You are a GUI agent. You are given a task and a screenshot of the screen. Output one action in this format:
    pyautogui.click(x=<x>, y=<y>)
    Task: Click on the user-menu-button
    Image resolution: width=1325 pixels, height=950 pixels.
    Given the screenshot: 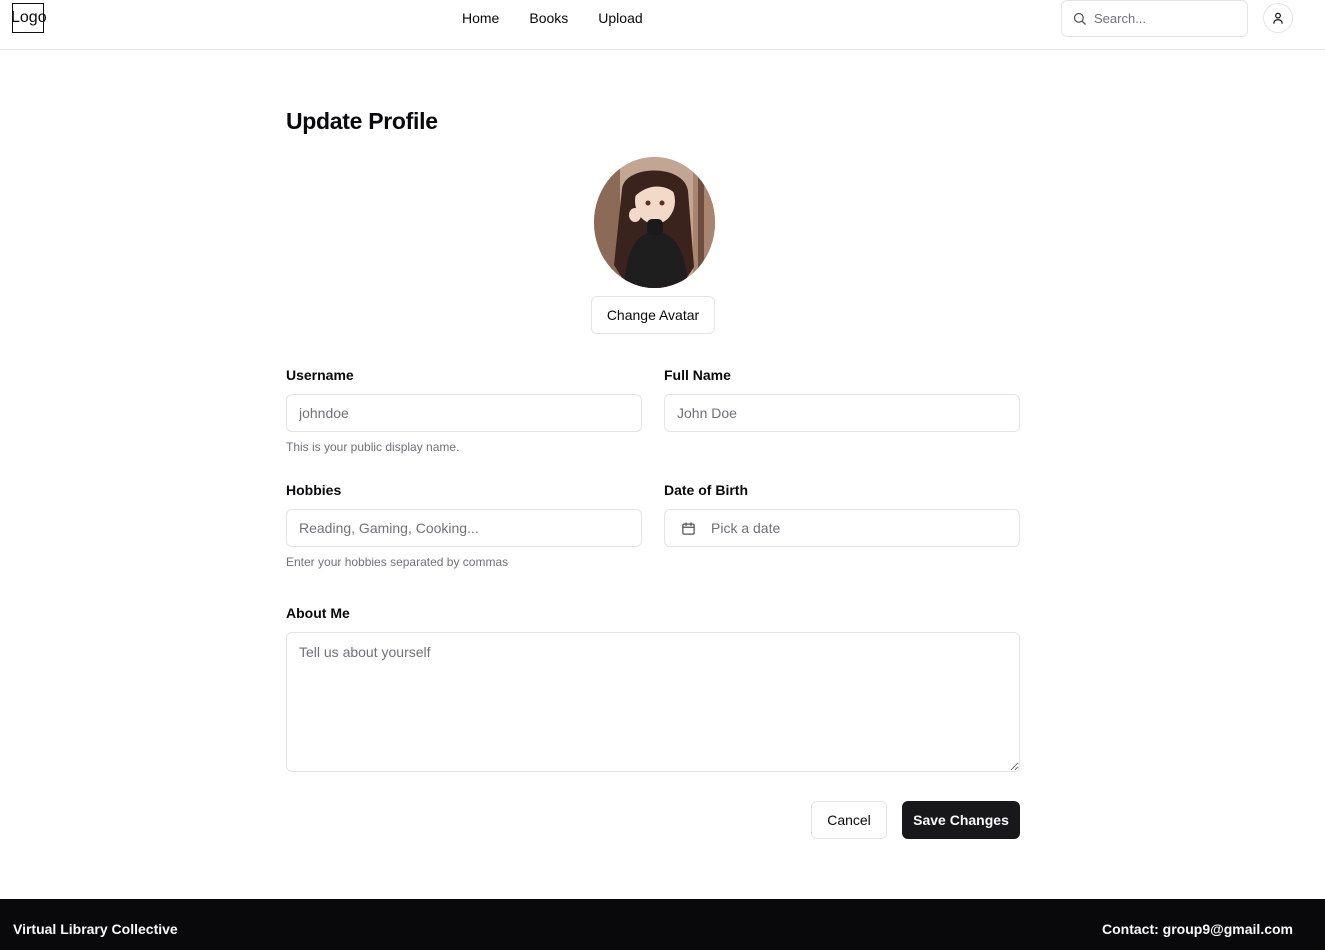 What is the action you would take?
    pyautogui.click(x=1278, y=18)
    